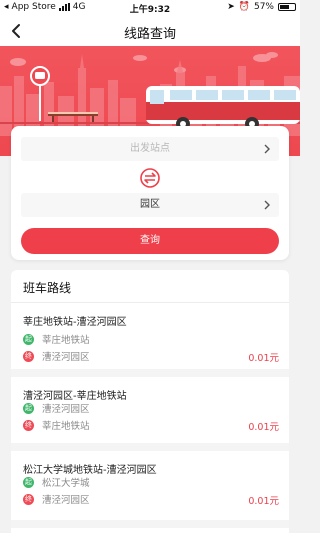 The height and width of the screenshot is (533, 320). Describe the element at coordinates (66, 426) in the screenshot. I see `end-stop: 莘庄地铁站` at that location.